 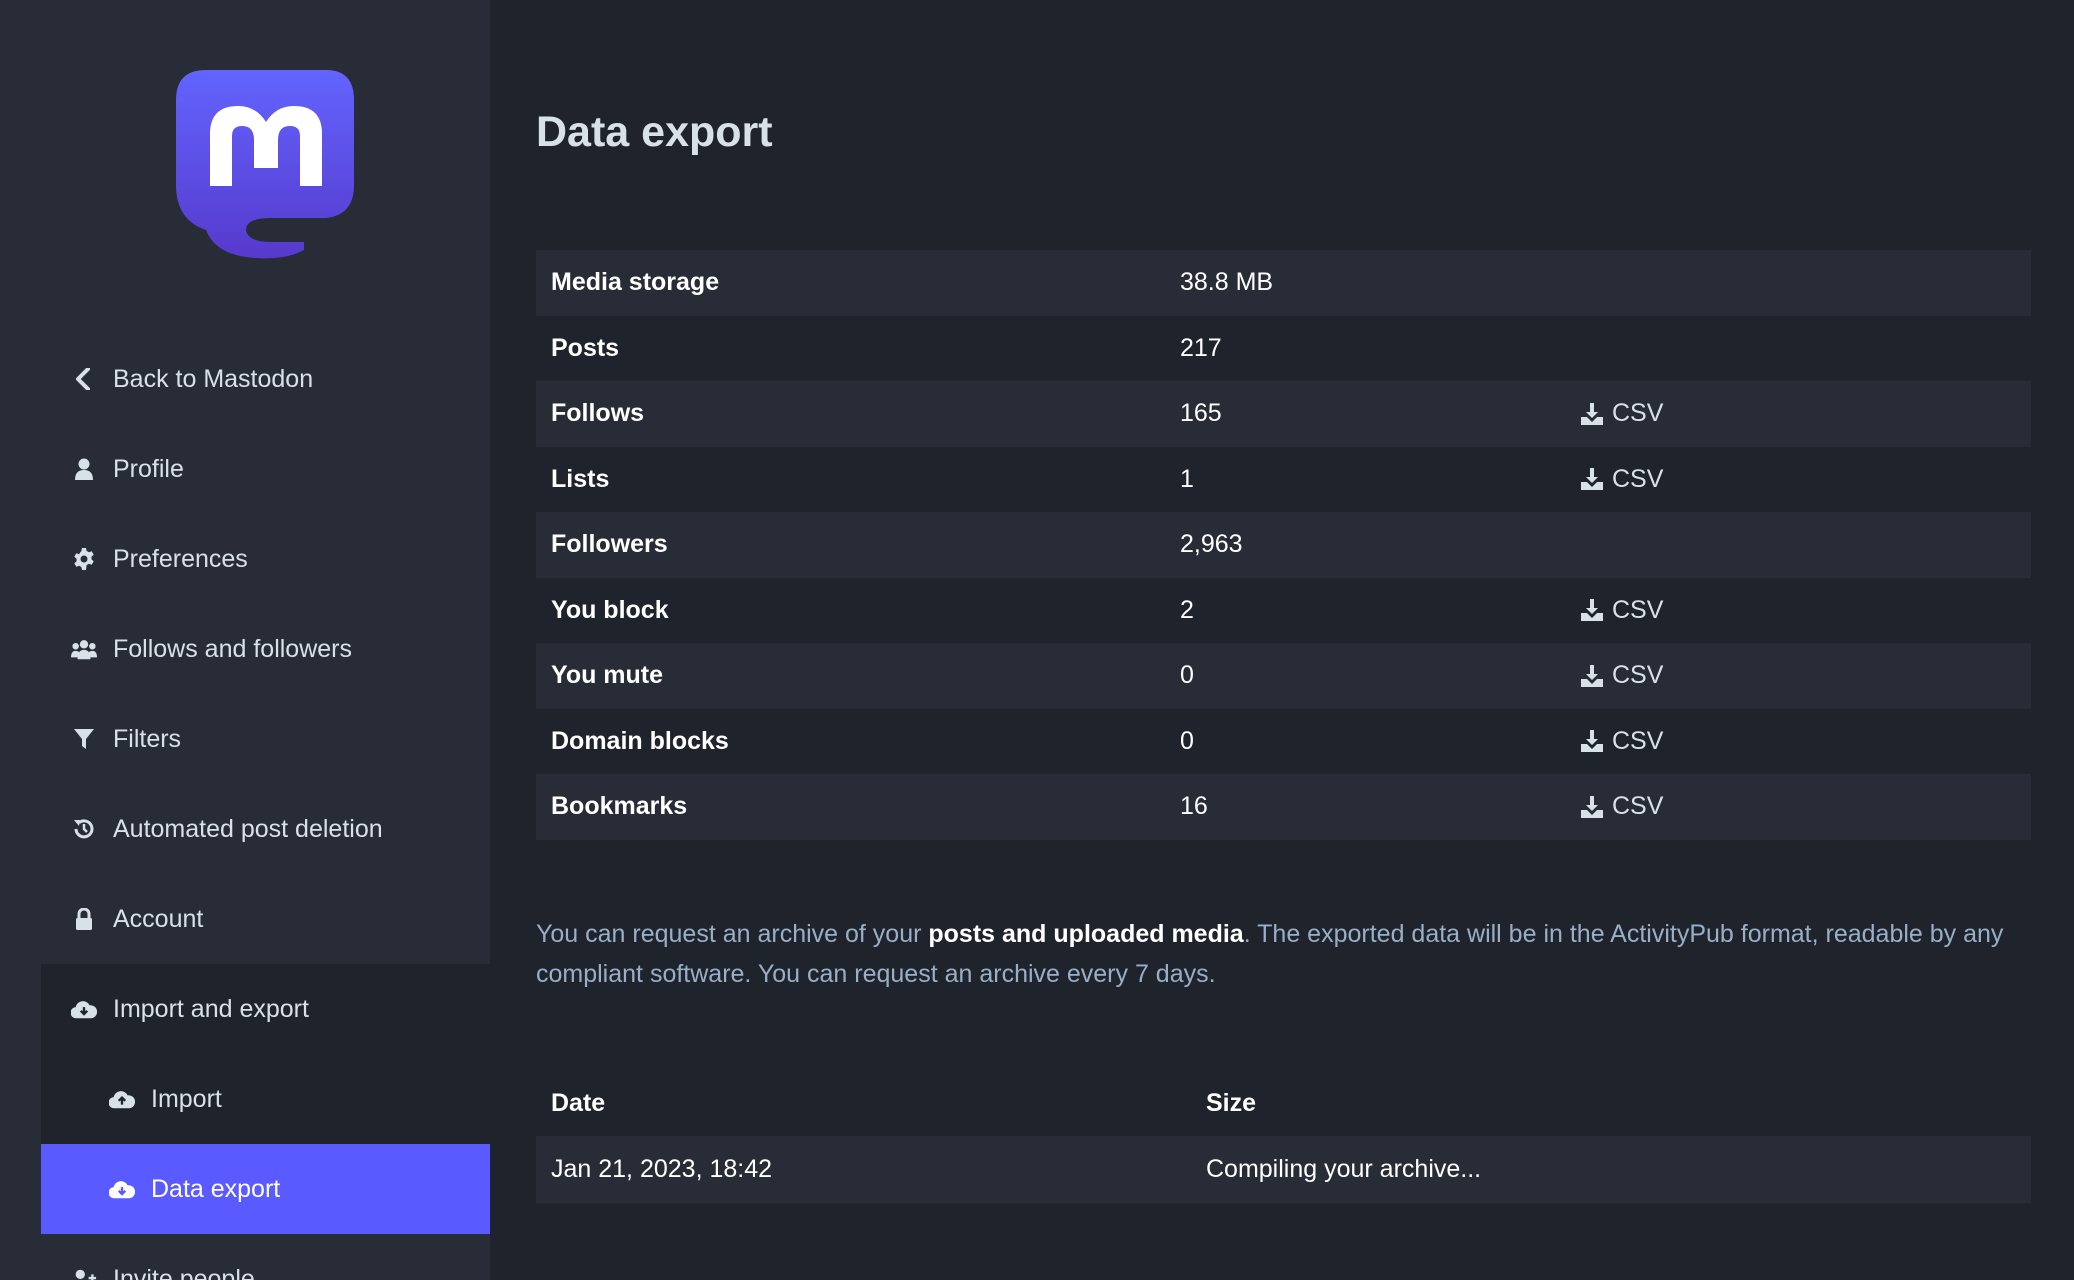 I want to click on archive-table-header: Date Size, so click(x=1283, y=1103).